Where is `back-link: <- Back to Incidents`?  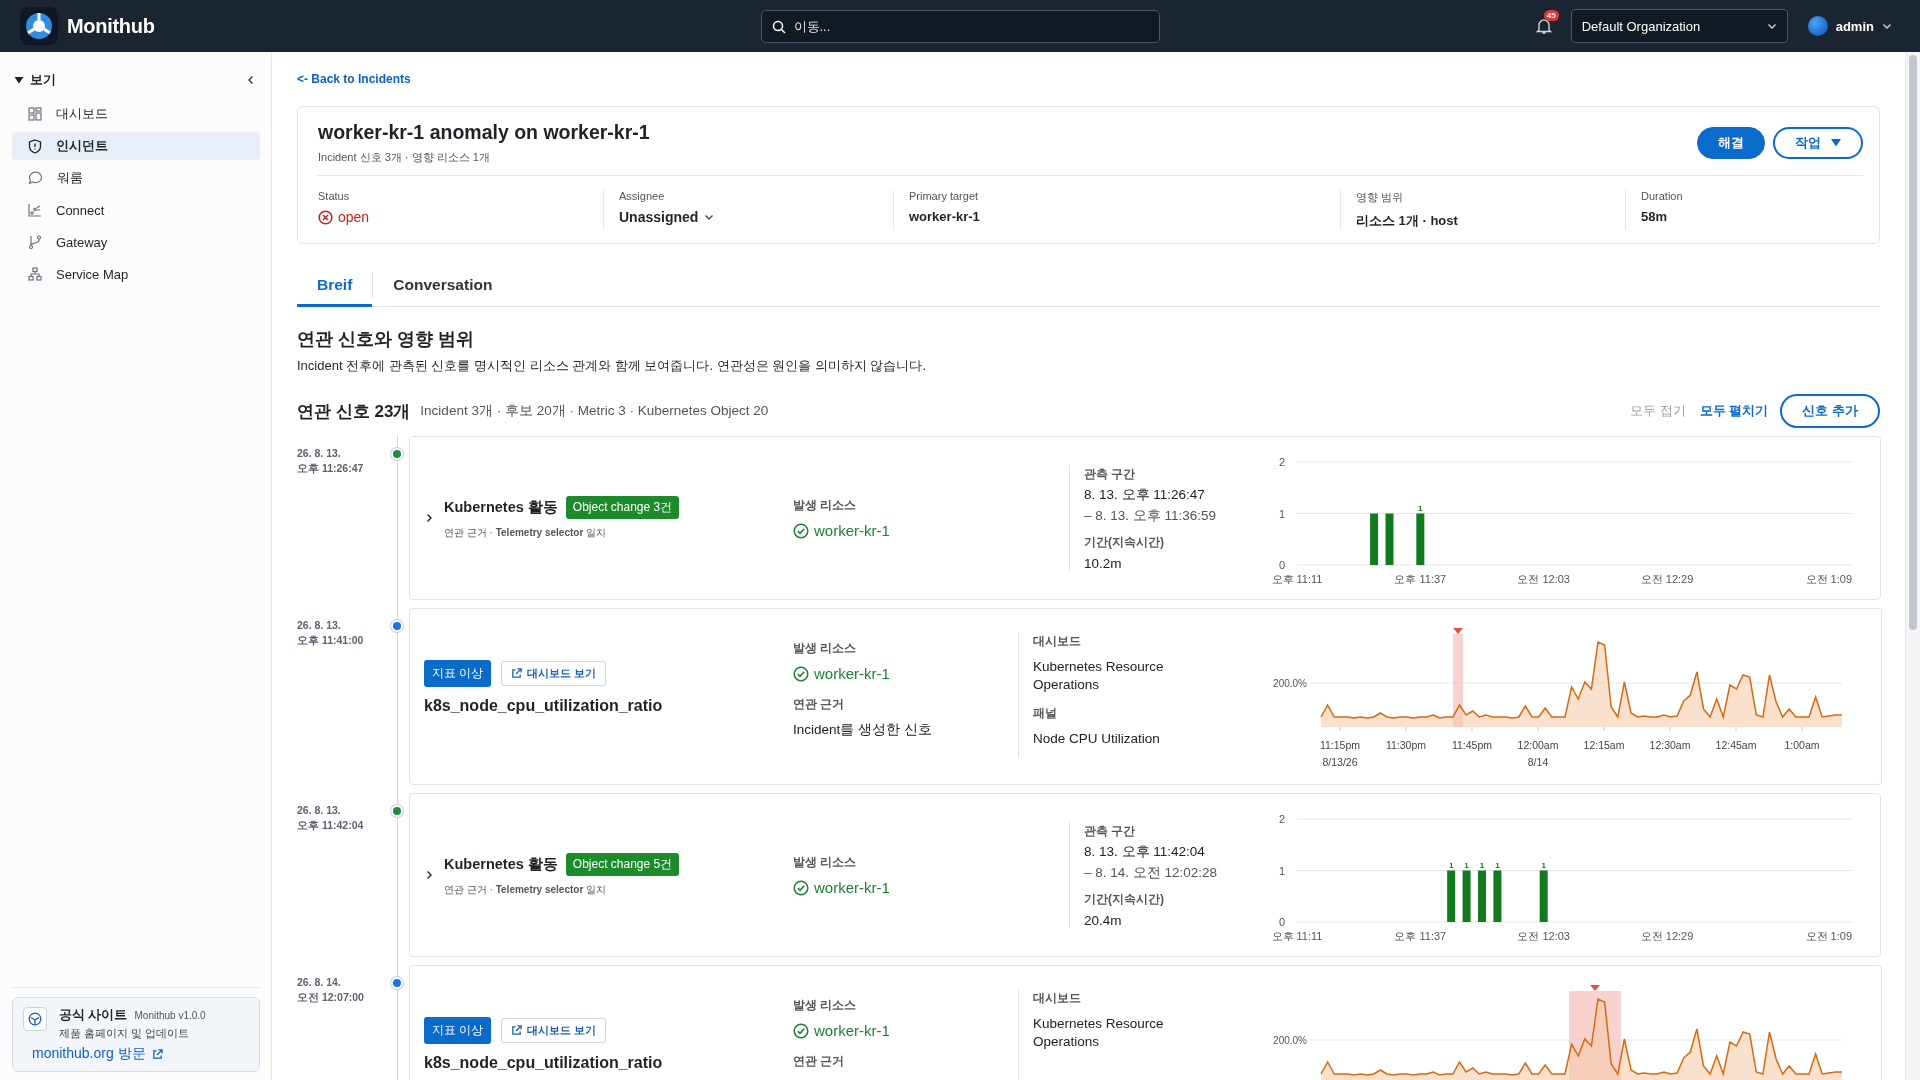 back-link: <- Back to Incidents is located at coordinates (354, 79).